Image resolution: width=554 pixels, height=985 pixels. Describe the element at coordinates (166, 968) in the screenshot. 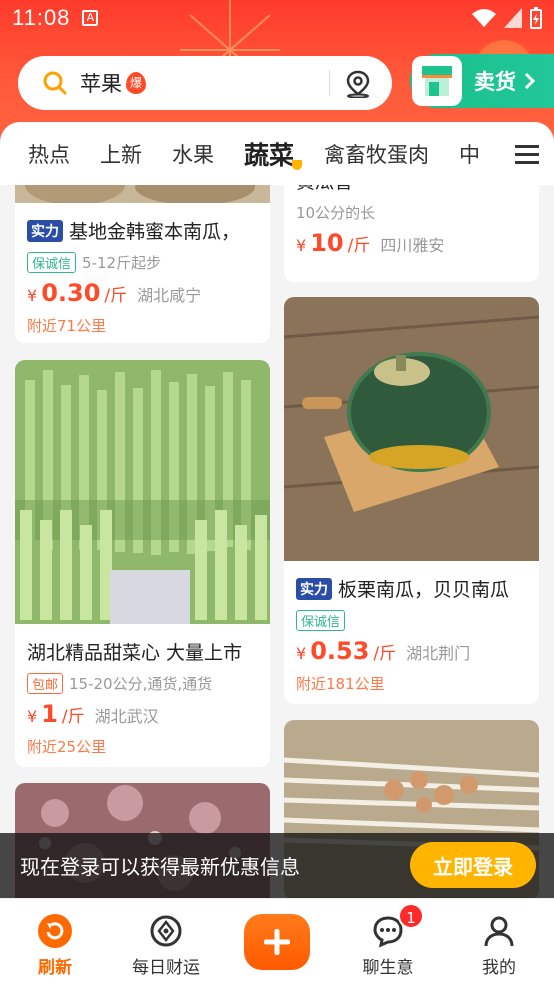

I see `nav-daily-fortune-label: 每日财运` at that location.